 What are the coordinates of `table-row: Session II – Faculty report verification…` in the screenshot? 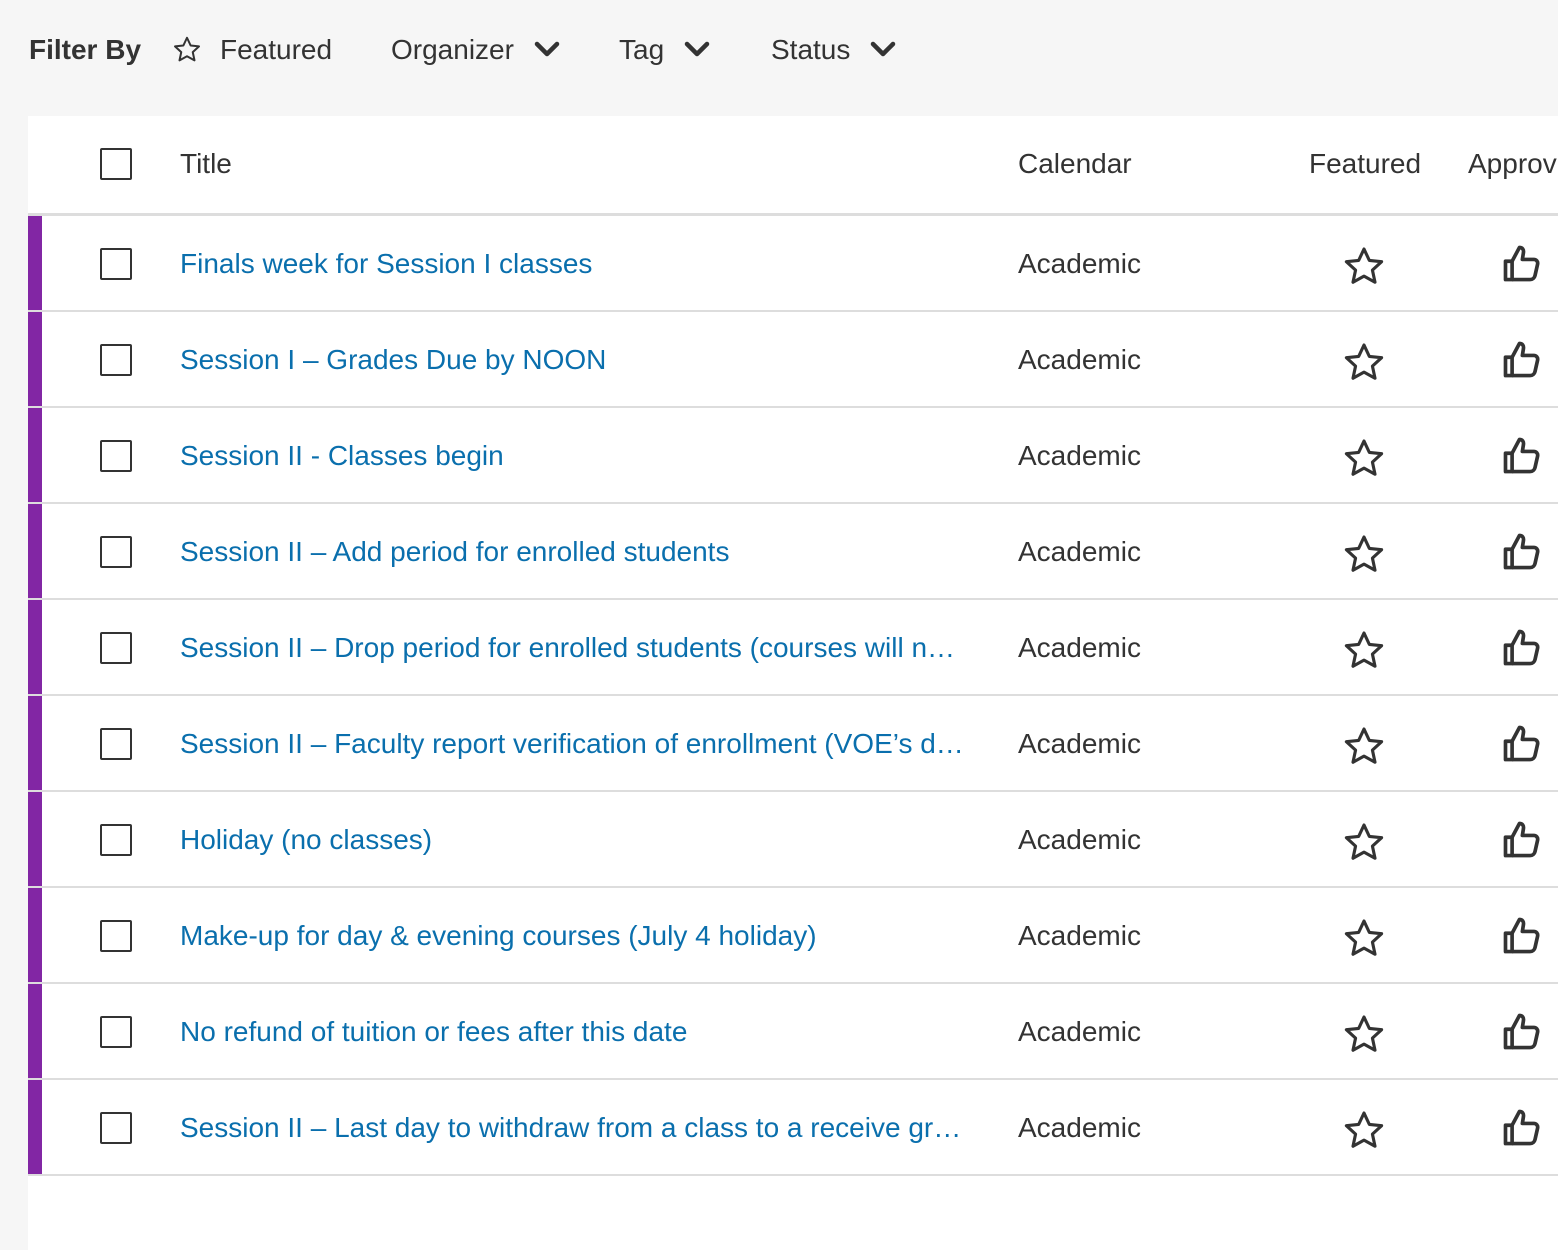 It's located at (793, 744).